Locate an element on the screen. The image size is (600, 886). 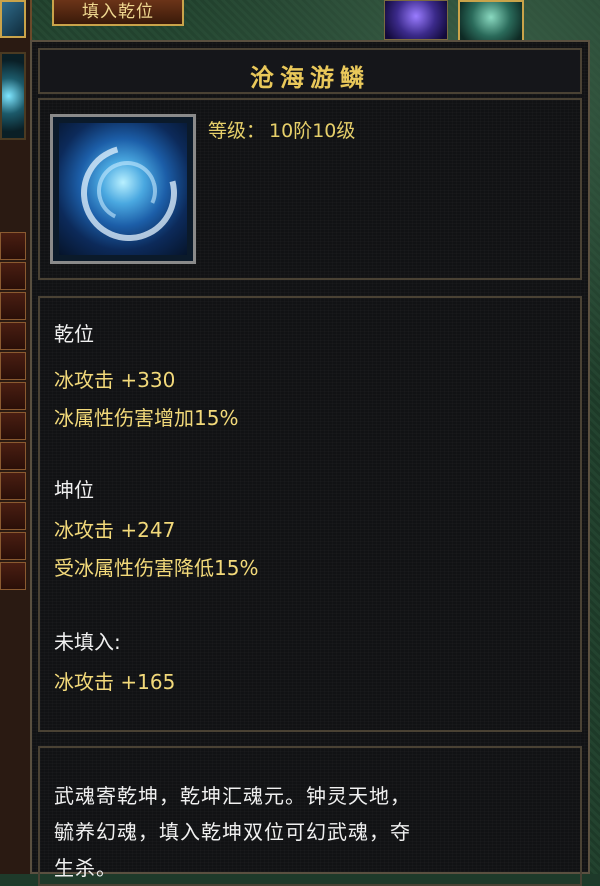
level-value: 10阶10级 is located at coordinates (312, 131).